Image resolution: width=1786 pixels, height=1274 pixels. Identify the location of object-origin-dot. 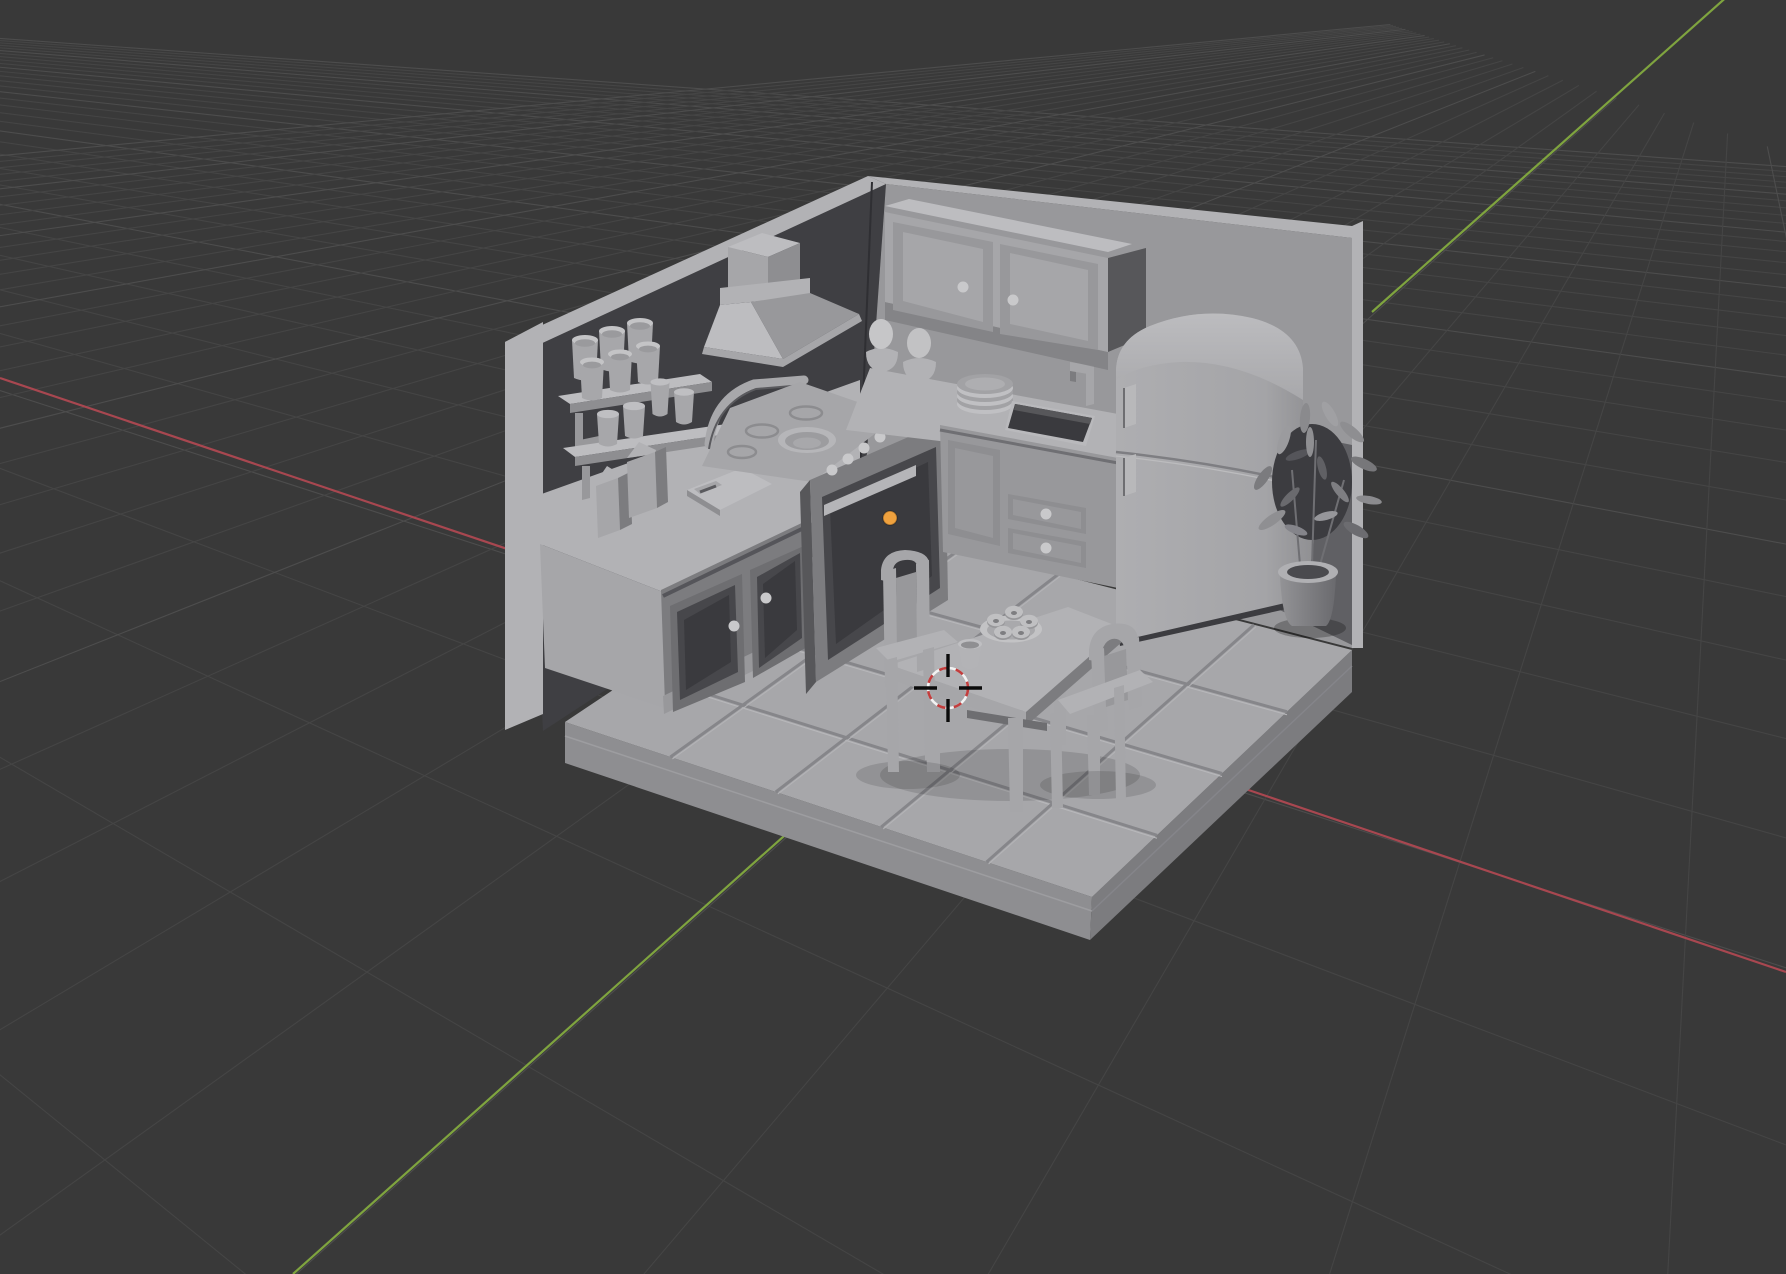
(890, 518).